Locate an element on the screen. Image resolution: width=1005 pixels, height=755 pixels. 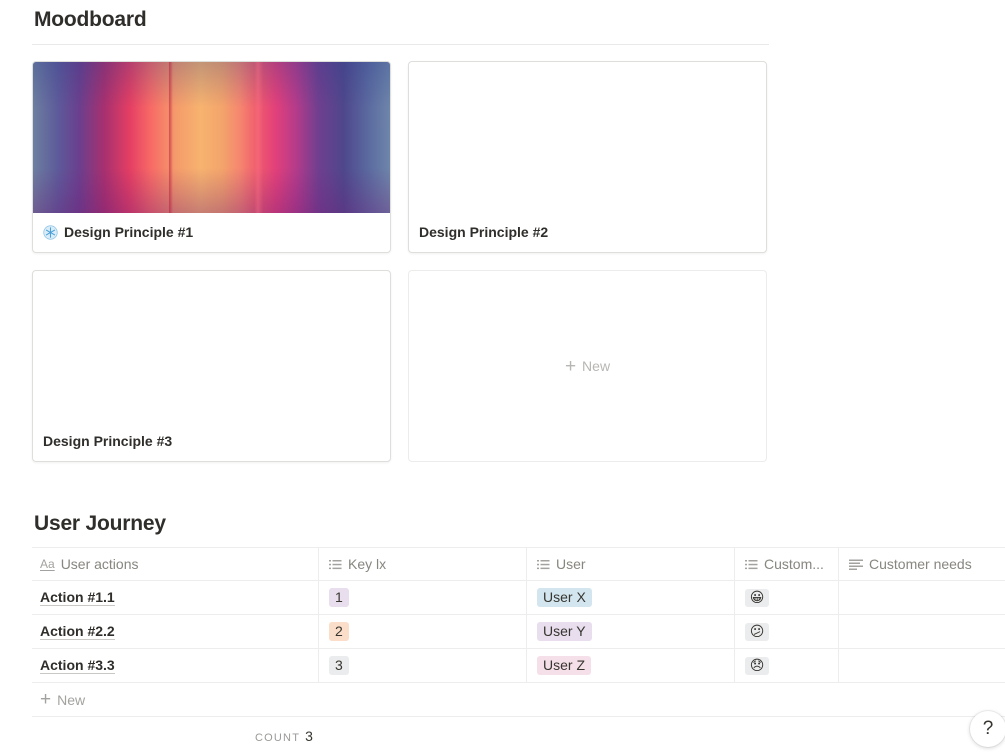
column-header-customer-needs: Customer needs is located at coordinates (922, 564).